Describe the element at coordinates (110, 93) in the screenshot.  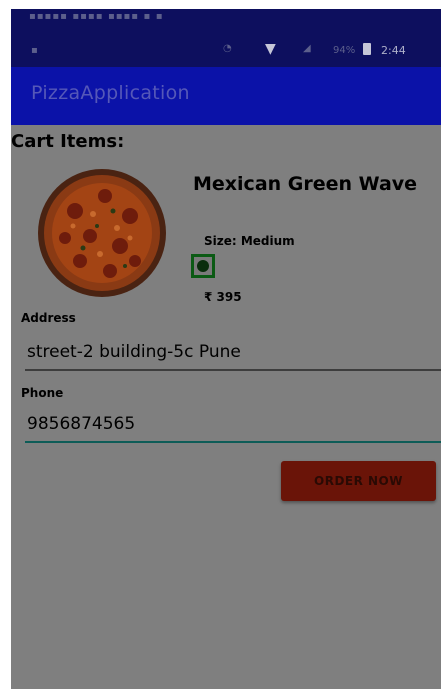
I see `app-title: PizzaApplication` at that location.